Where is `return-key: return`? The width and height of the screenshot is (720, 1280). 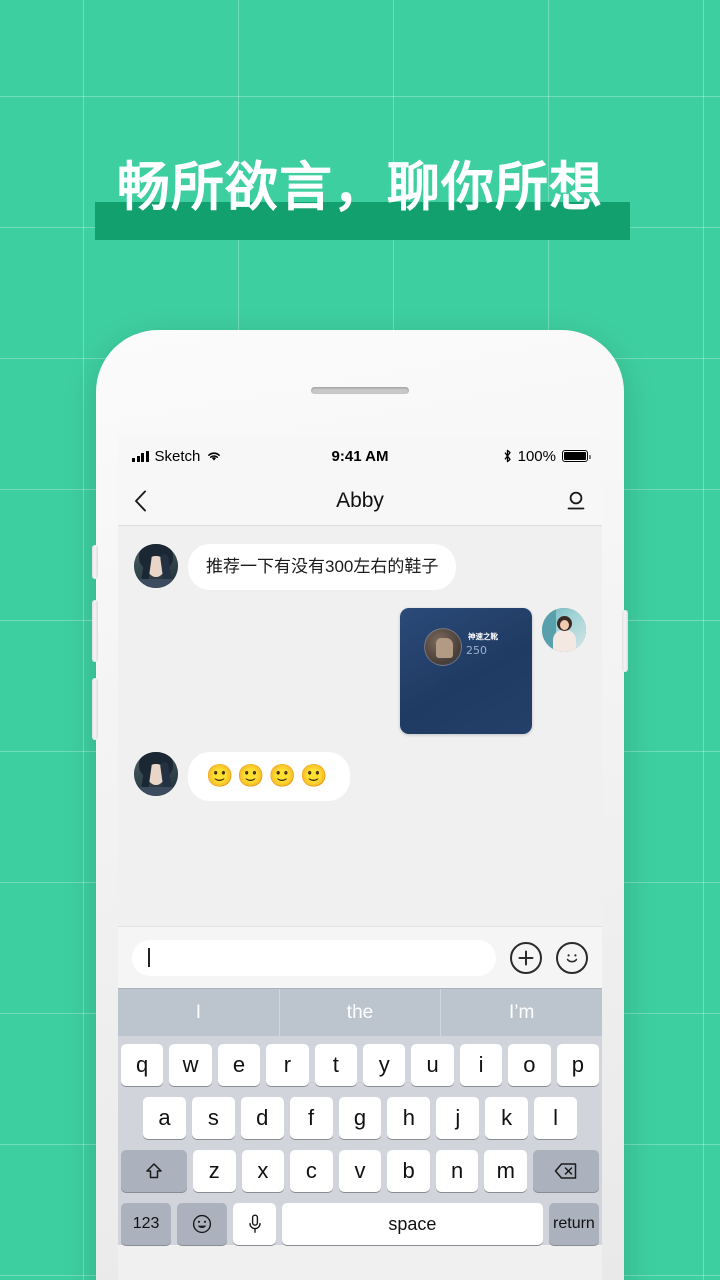 return-key: return is located at coordinates (574, 1224).